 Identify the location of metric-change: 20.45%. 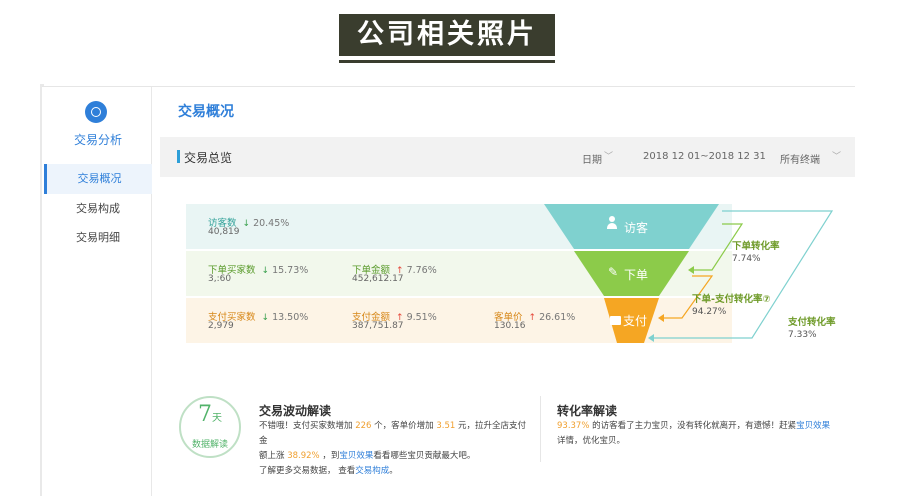
(271, 223).